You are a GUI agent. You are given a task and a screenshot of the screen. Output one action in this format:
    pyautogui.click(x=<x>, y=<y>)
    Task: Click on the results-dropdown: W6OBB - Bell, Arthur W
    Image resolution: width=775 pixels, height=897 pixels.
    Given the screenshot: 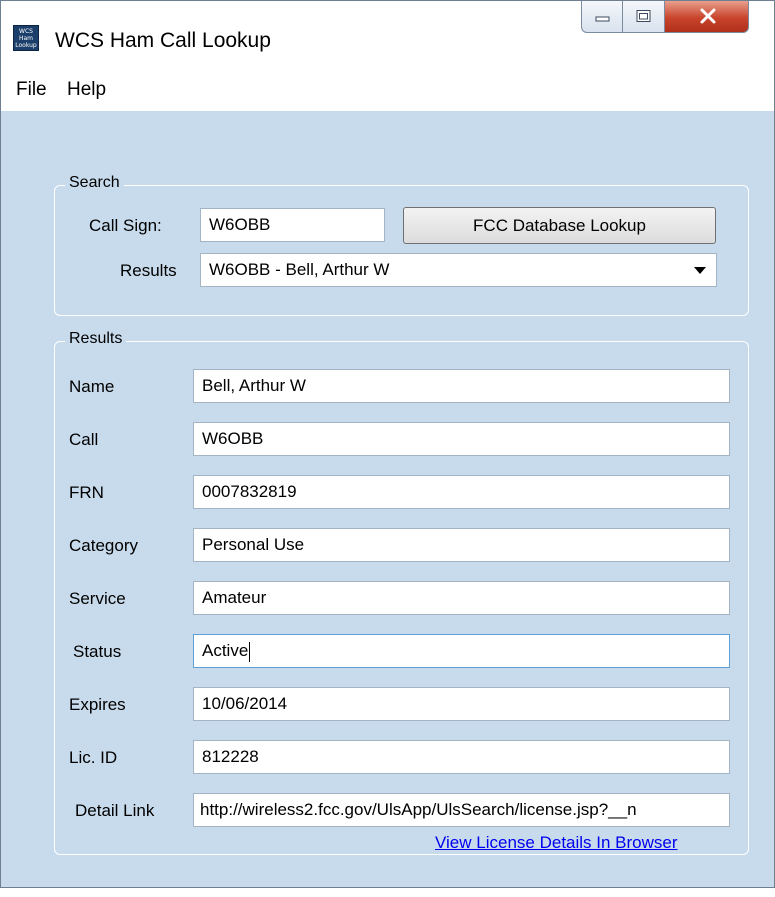 What is the action you would take?
    pyautogui.click(x=458, y=270)
    